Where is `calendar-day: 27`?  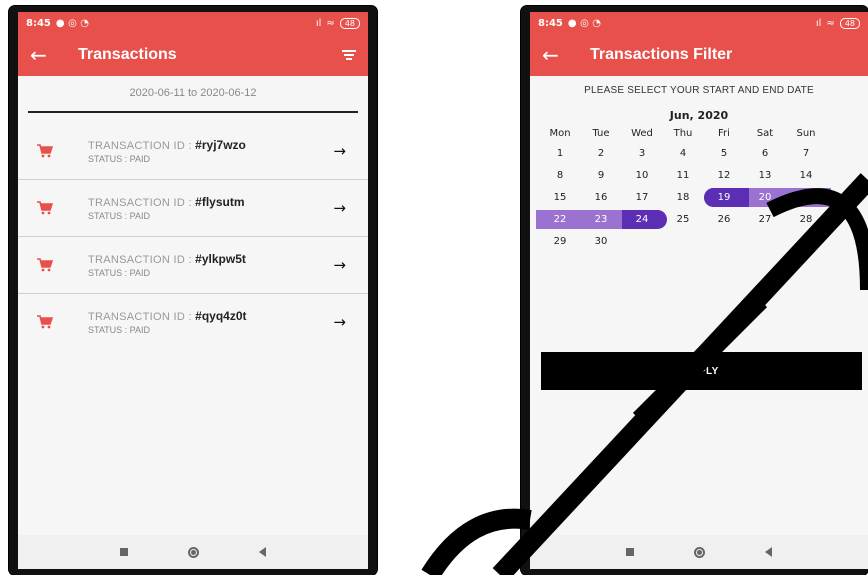
calendar-day: 27 is located at coordinates (765, 219).